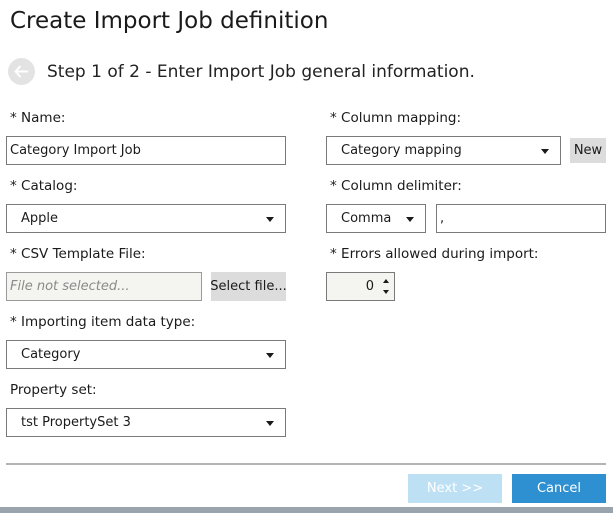 This screenshot has height=513, width=613. I want to click on errors-allowed-label: * Errors allowed during import:, so click(434, 254).